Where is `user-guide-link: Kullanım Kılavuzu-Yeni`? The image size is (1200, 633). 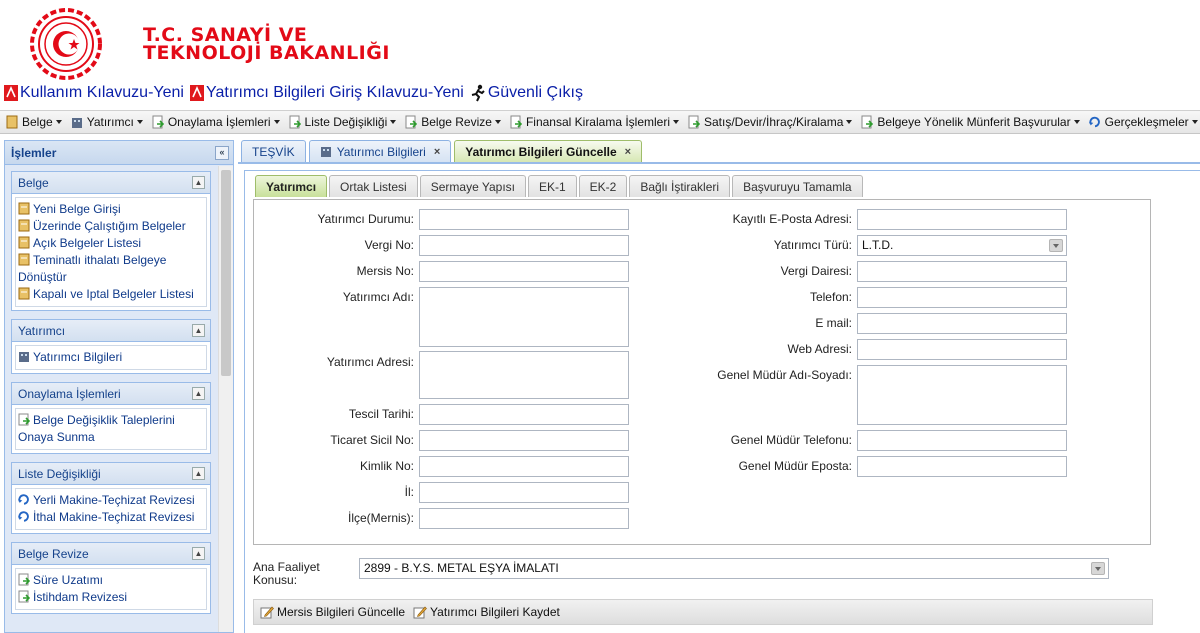 user-guide-link: Kullanım Kılavuzu-Yeni is located at coordinates (94, 93).